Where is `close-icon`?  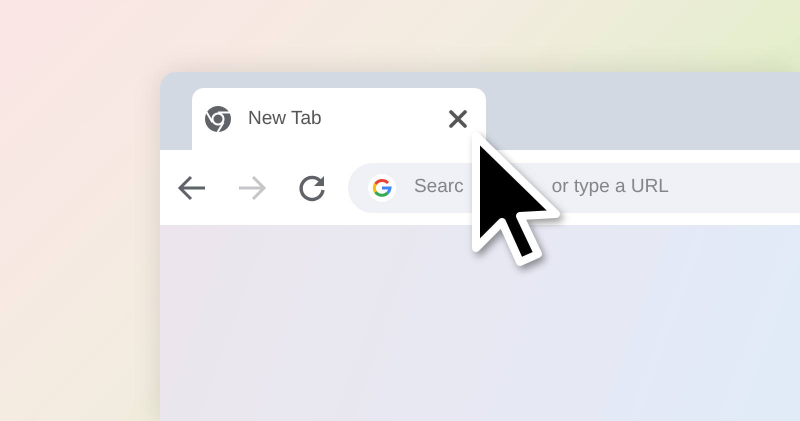
close-icon is located at coordinates (458, 119).